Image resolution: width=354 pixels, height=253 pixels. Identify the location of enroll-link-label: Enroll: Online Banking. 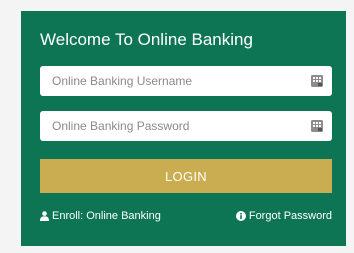
(106, 216).